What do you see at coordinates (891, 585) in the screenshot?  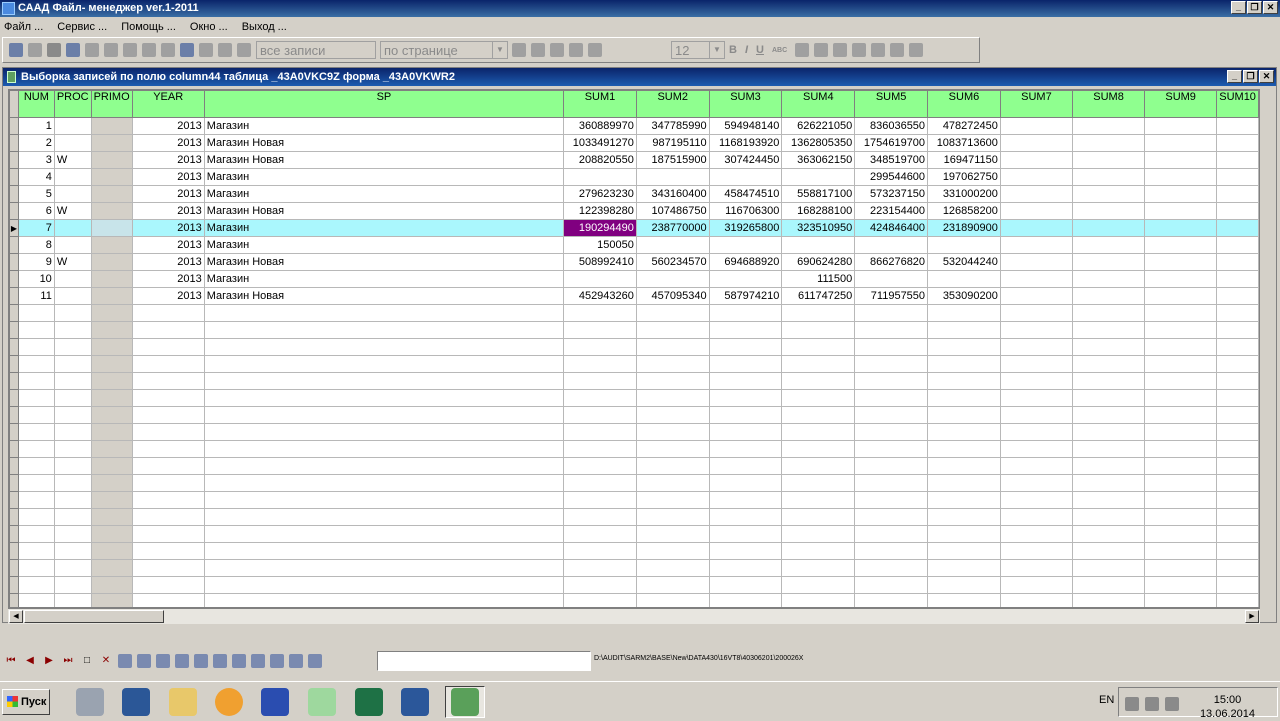 I see `cell-sum5` at bounding box center [891, 585].